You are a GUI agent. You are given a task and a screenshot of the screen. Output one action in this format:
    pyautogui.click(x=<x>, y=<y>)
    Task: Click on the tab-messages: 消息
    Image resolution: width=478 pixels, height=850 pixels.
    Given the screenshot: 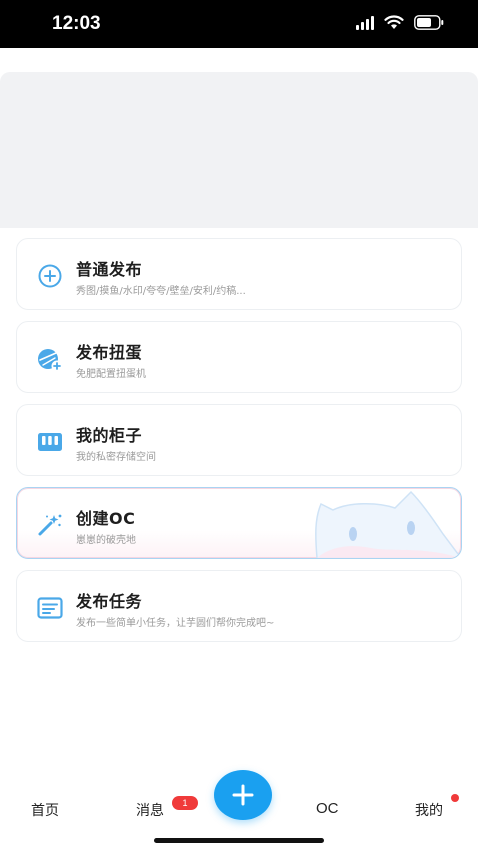 What is the action you would take?
    pyautogui.click(x=150, y=810)
    